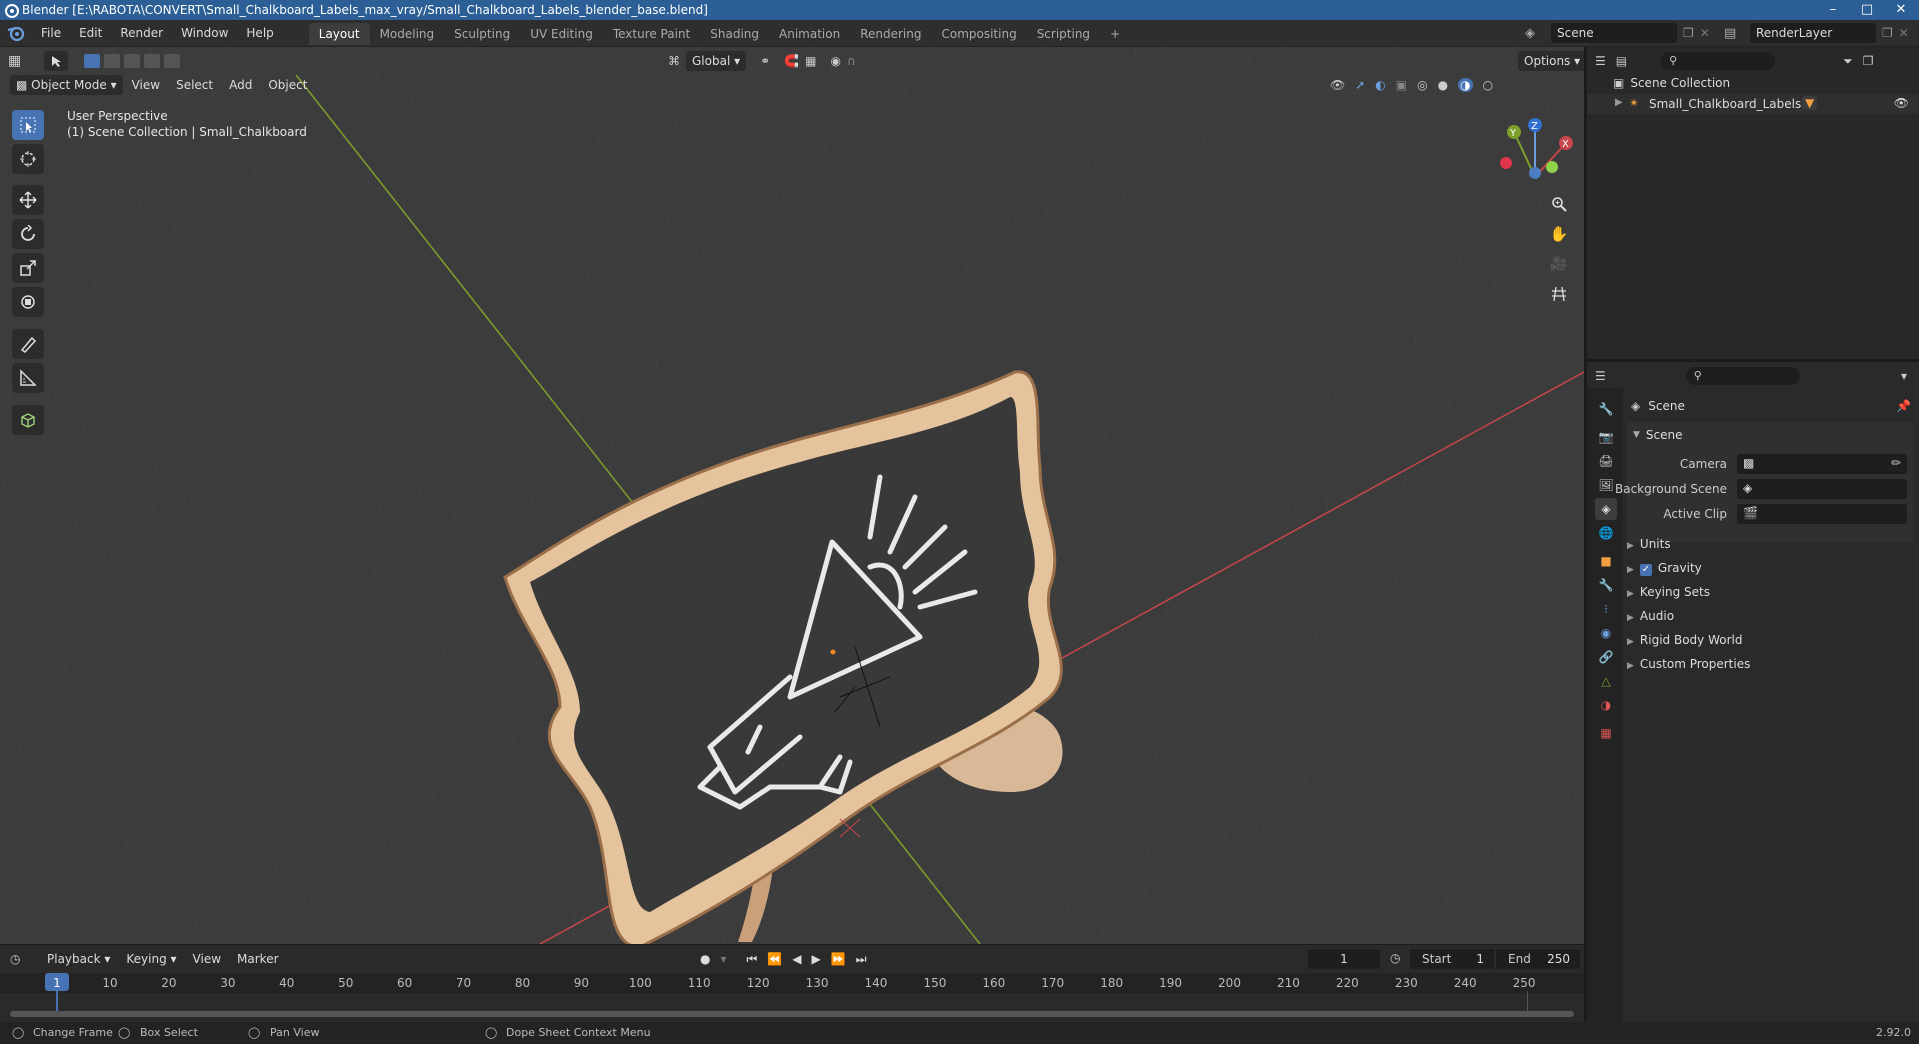 Image resolution: width=1919 pixels, height=1044 pixels. What do you see at coordinates (796, 959) in the screenshot?
I see `play-reverse-icon: ◀` at bounding box center [796, 959].